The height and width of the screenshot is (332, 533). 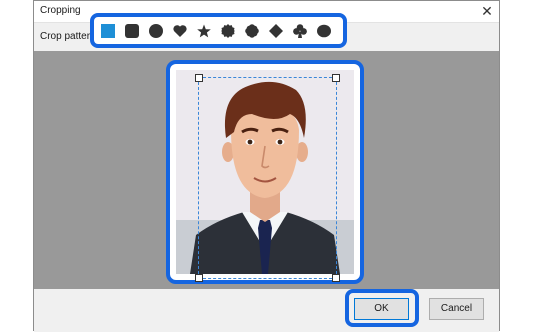 What do you see at coordinates (67, 36) in the screenshot?
I see `crop-pattern-label: Crop pattern` at bounding box center [67, 36].